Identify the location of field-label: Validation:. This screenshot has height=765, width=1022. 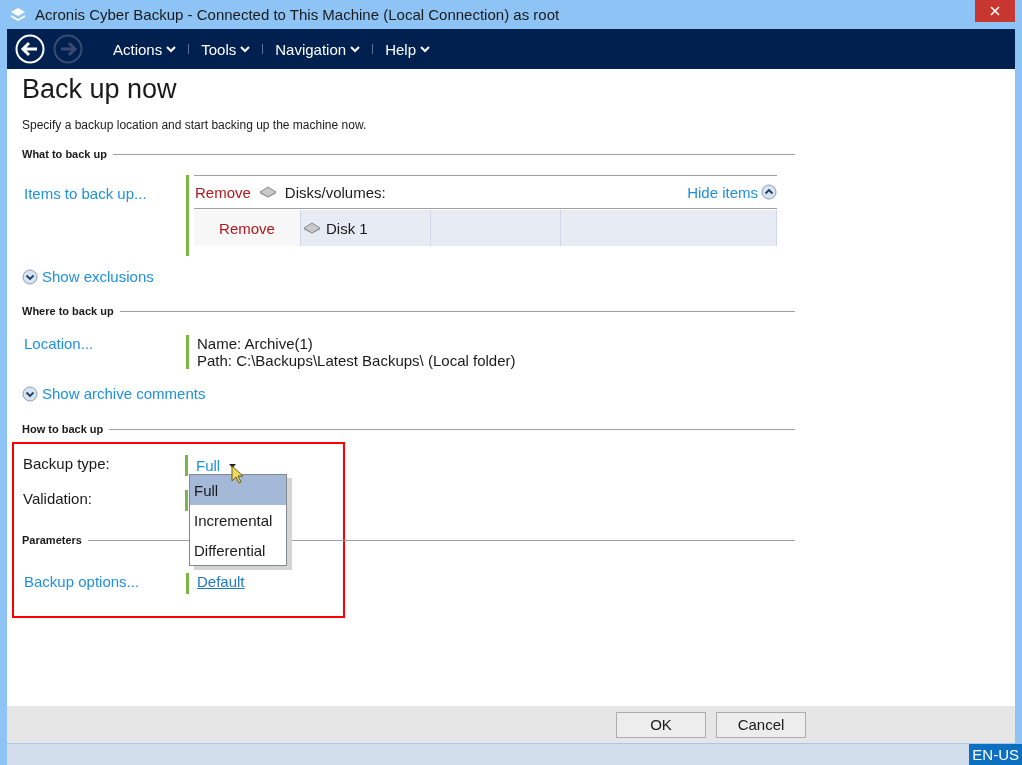
(58, 499).